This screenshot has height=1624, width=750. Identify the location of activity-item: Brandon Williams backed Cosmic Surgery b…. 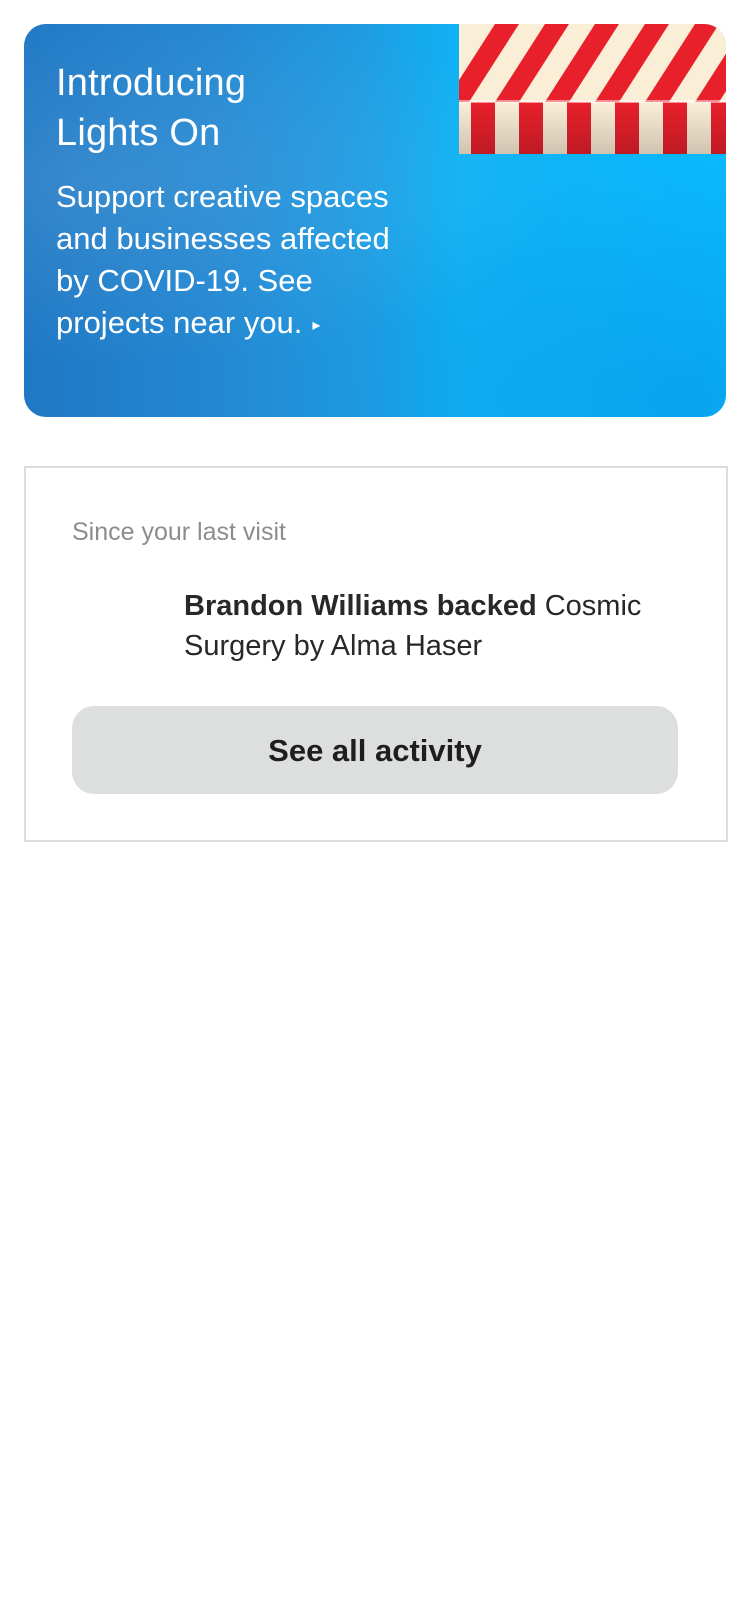
(434, 626).